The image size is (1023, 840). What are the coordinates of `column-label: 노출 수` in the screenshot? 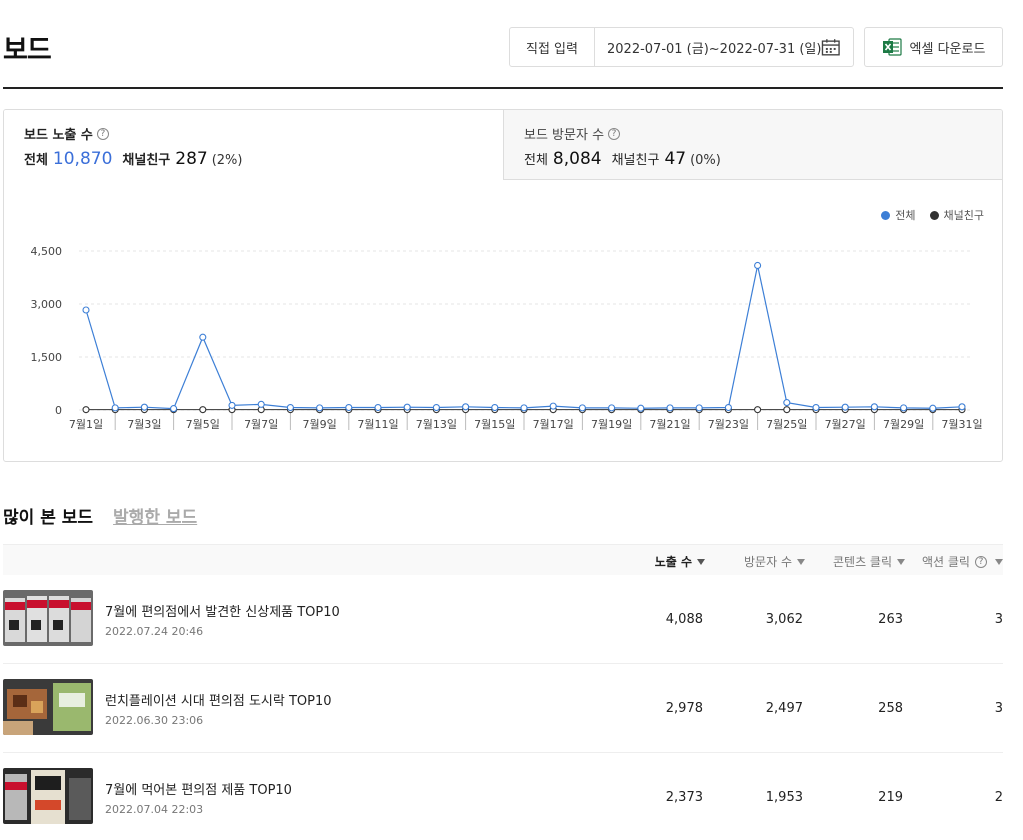 It's located at (673, 562).